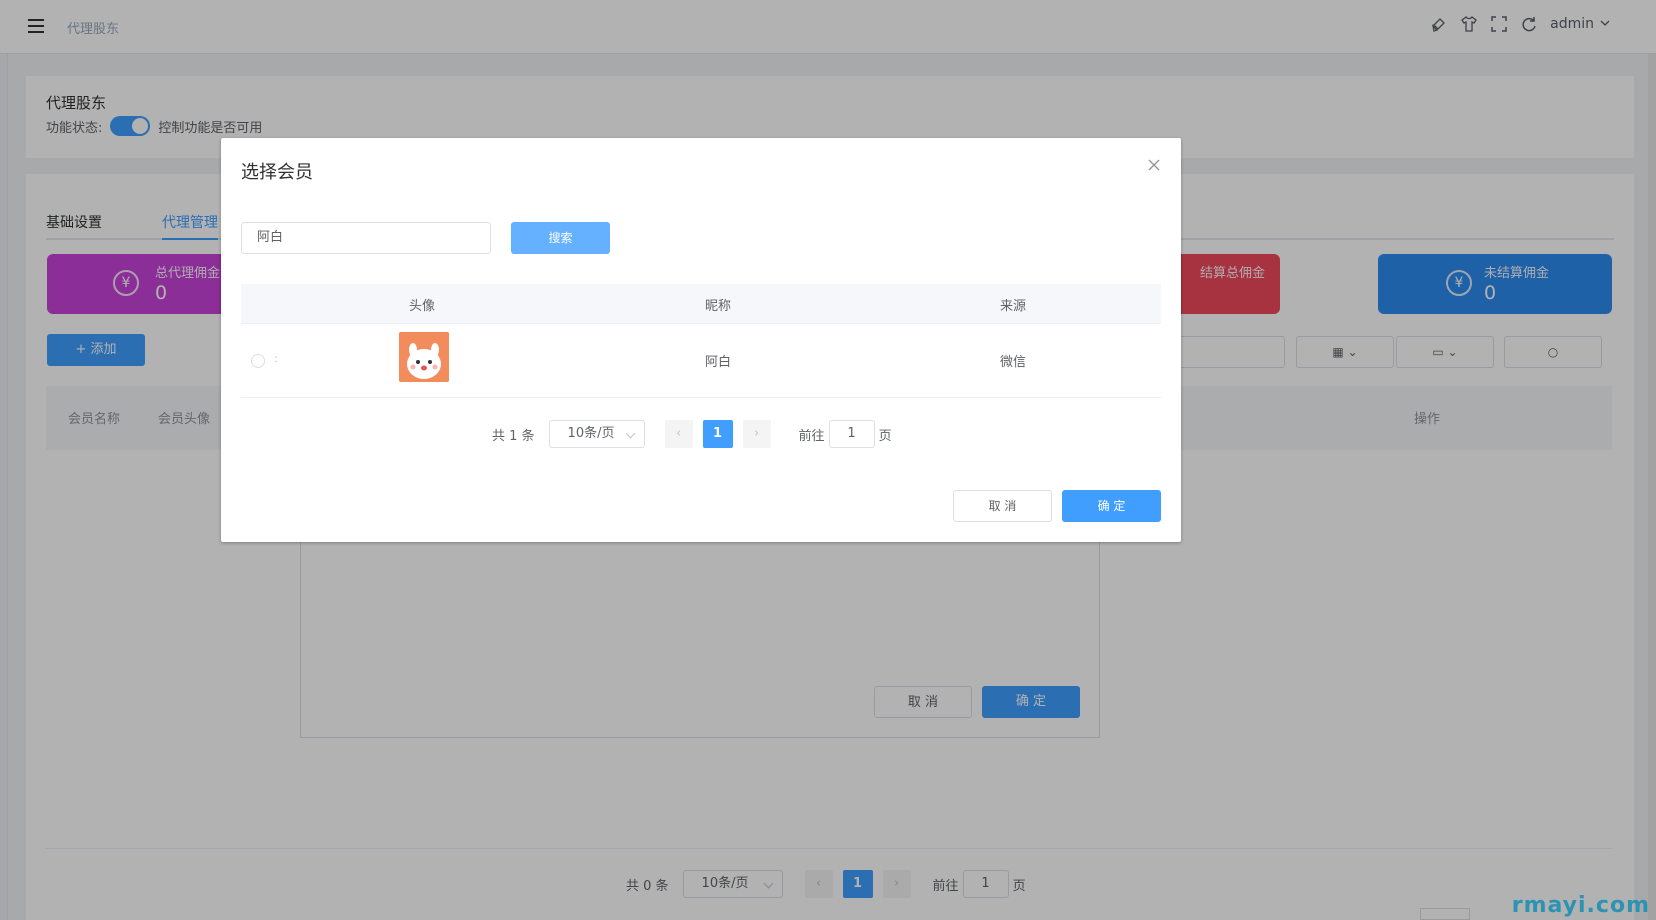 The height and width of the screenshot is (920, 1656). Describe the element at coordinates (258, 361) in the screenshot. I see `row-radio` at that location.